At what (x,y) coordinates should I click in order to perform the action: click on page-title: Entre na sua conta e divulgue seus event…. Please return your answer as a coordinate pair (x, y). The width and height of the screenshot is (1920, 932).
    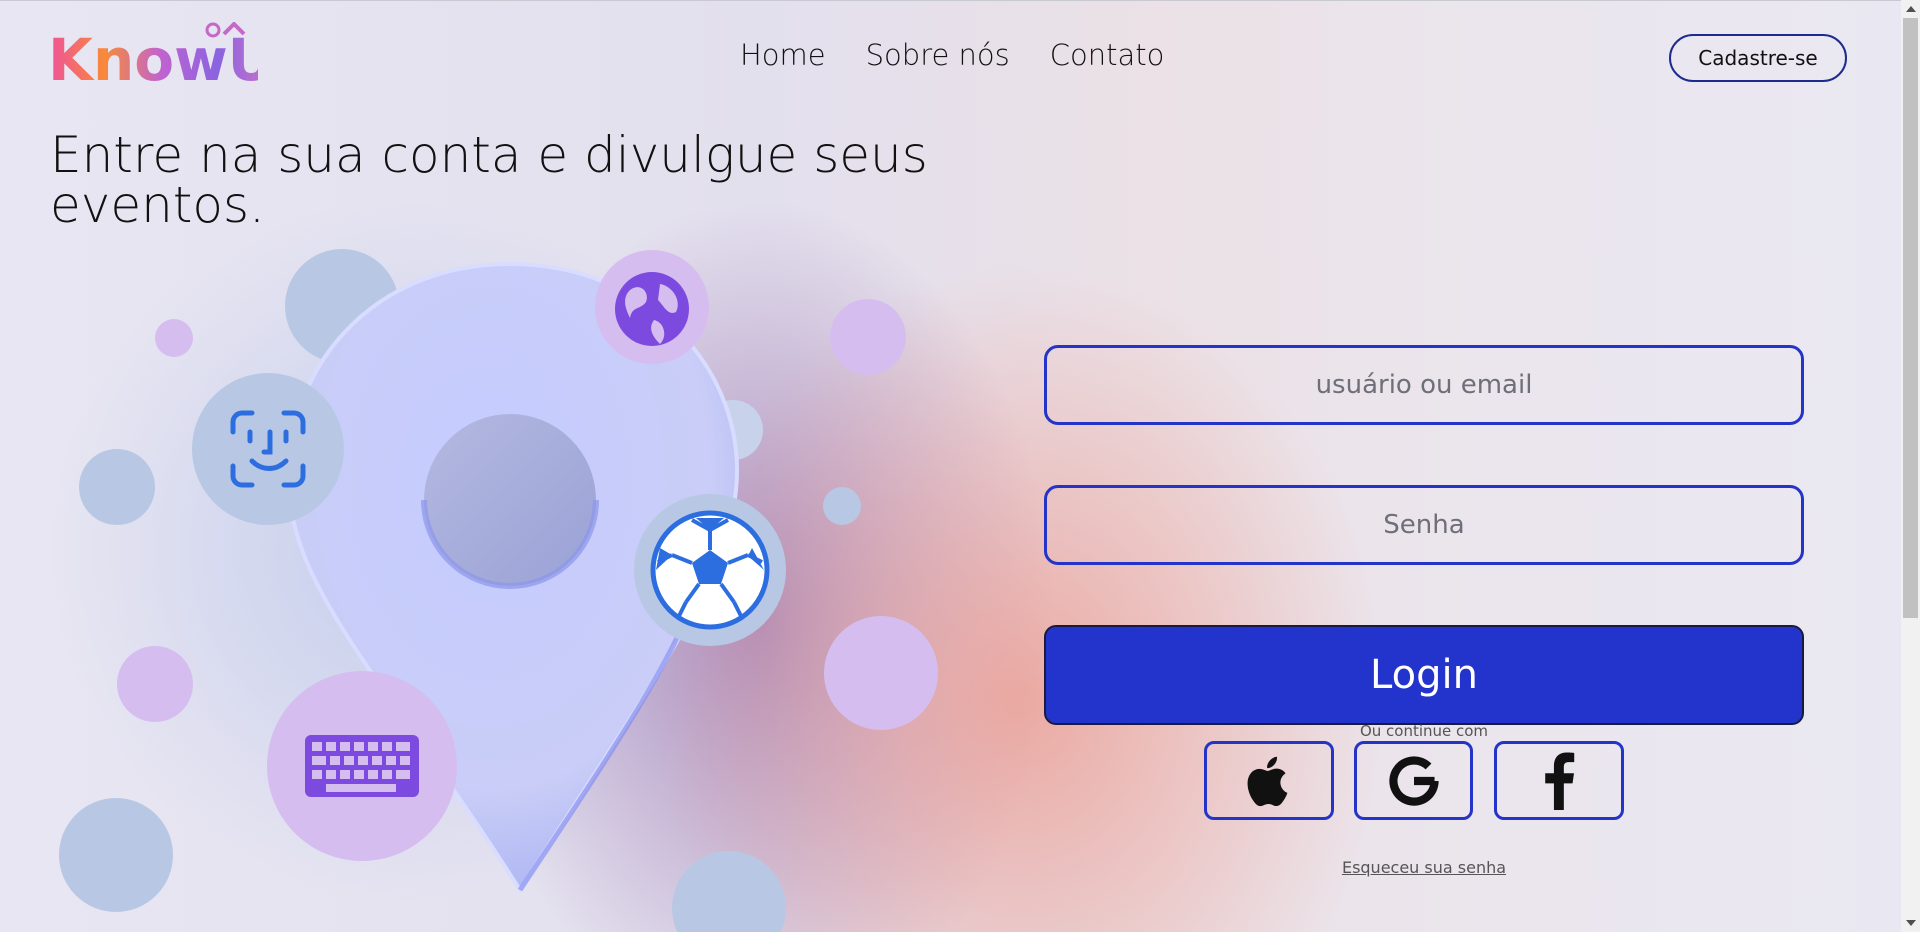
    Looking at the image, I should click on (489, 180).